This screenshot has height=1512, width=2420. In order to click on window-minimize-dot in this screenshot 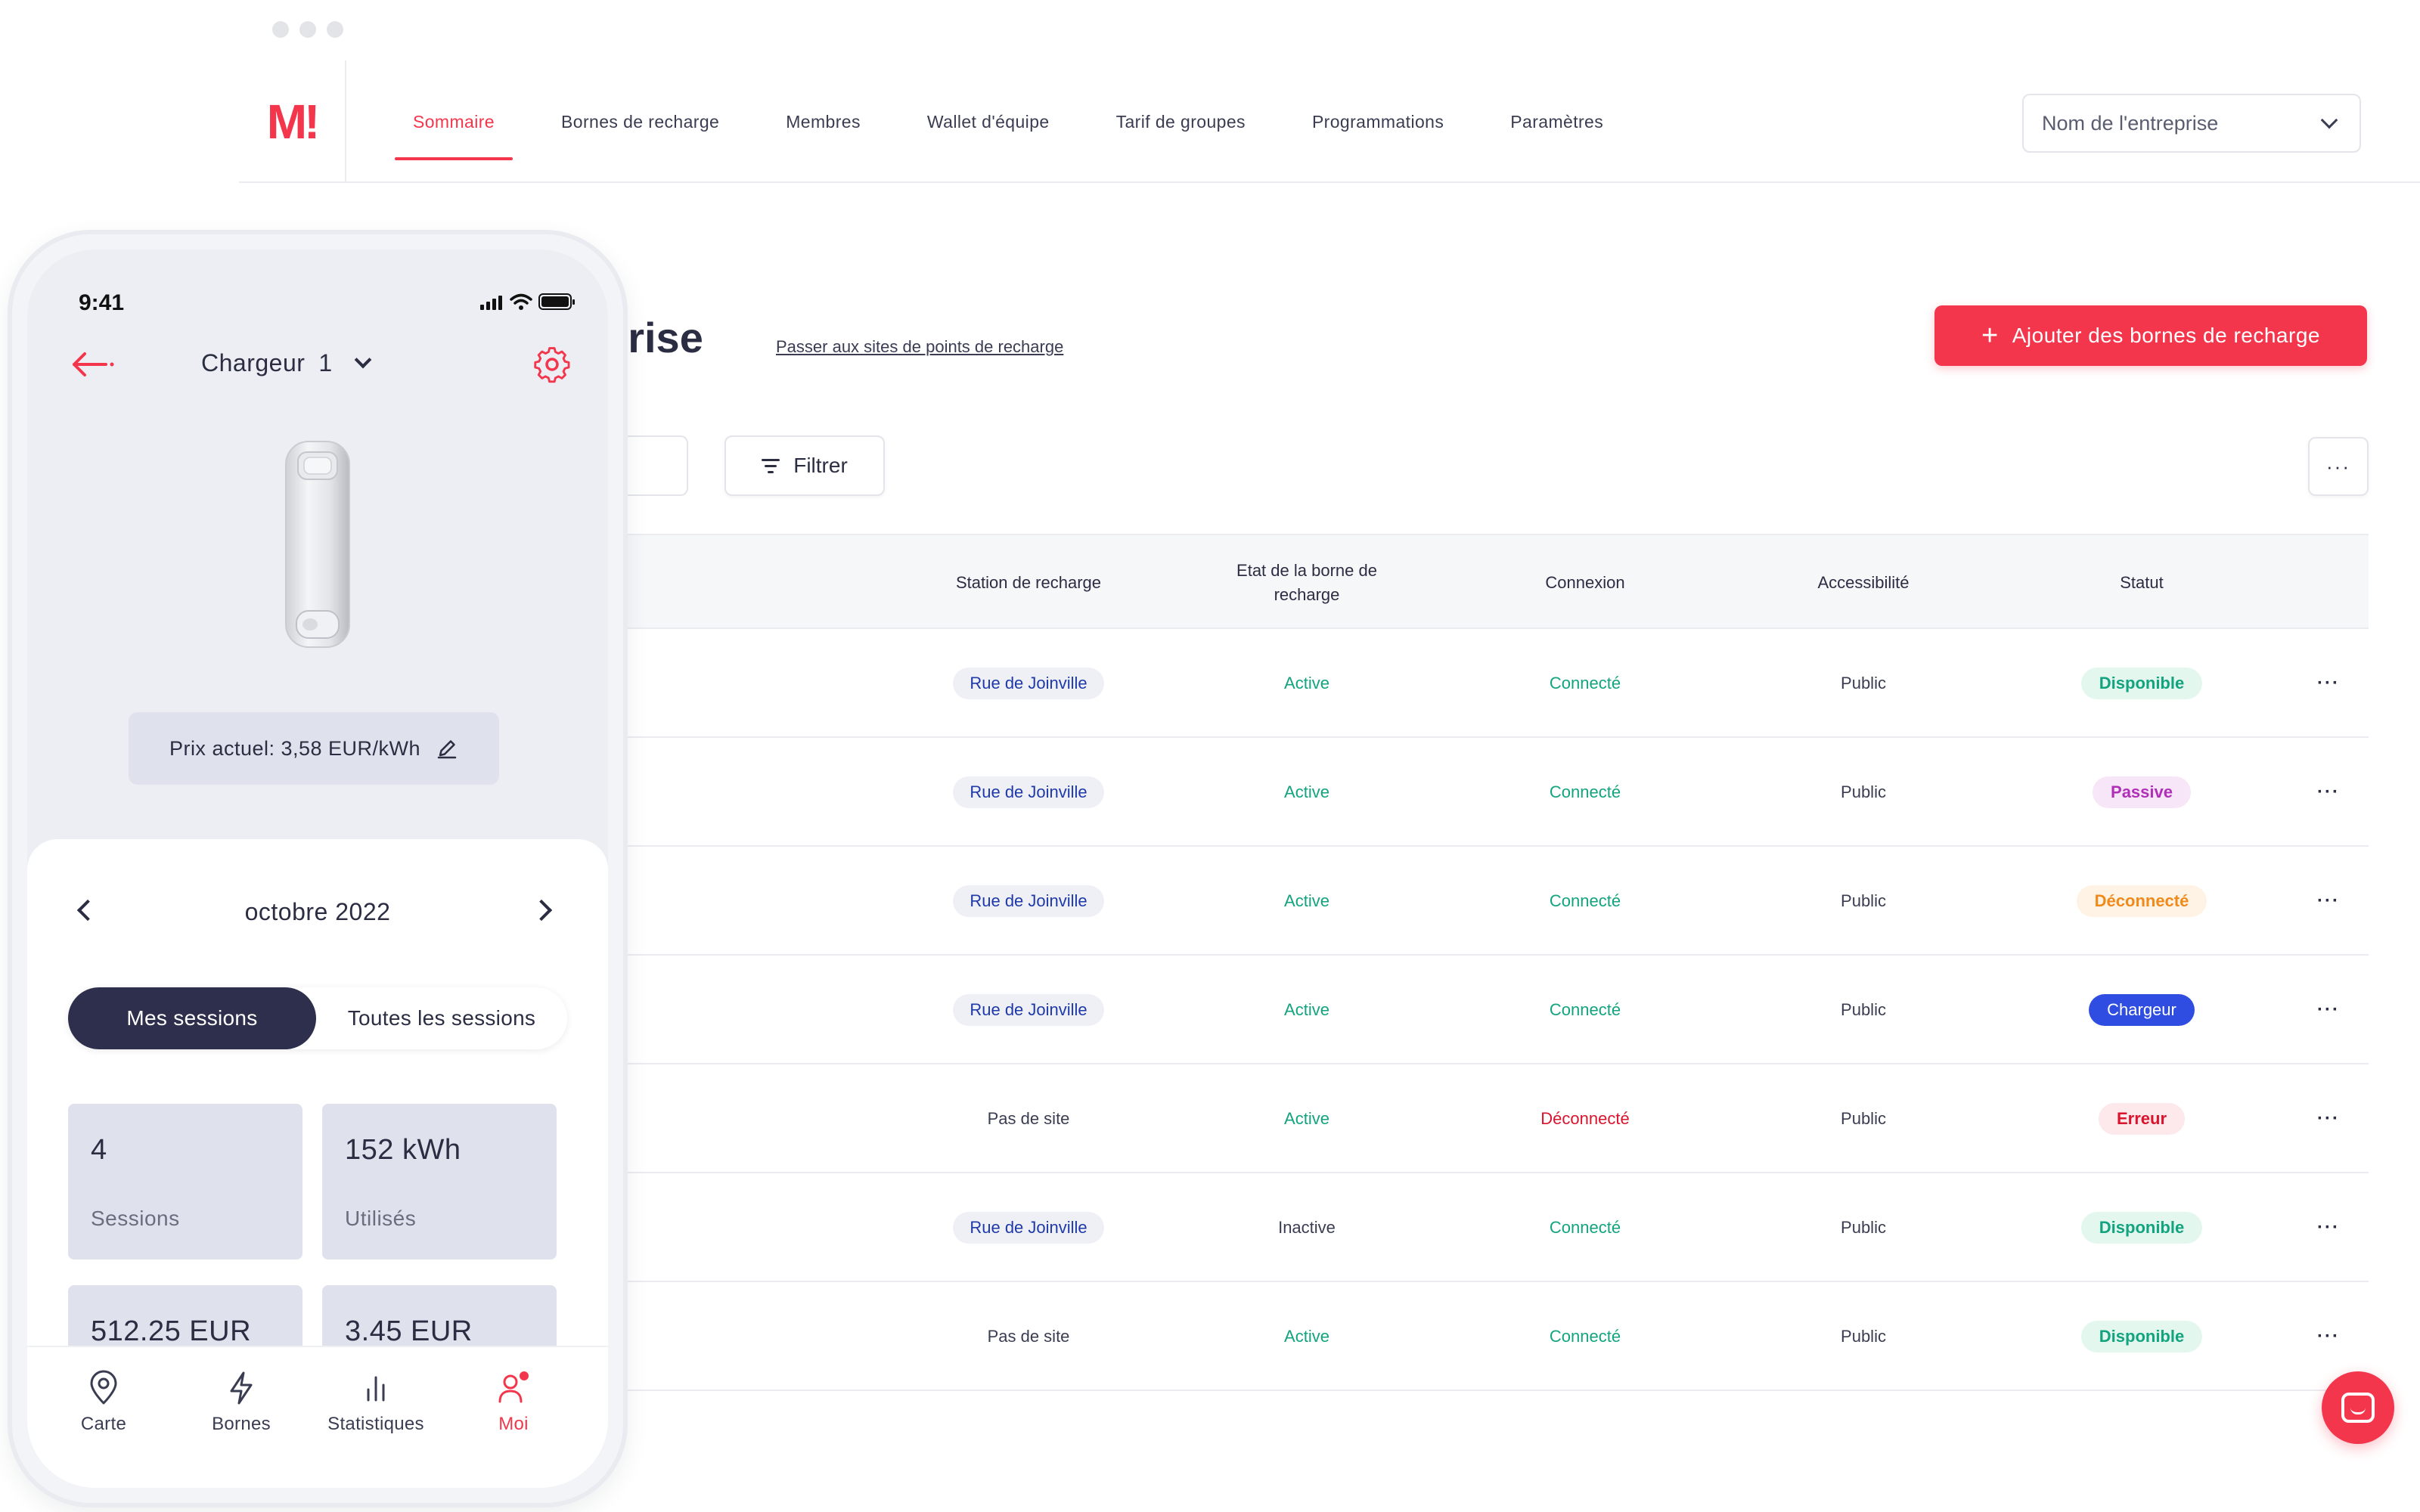, I will do `click(307, 30)`.